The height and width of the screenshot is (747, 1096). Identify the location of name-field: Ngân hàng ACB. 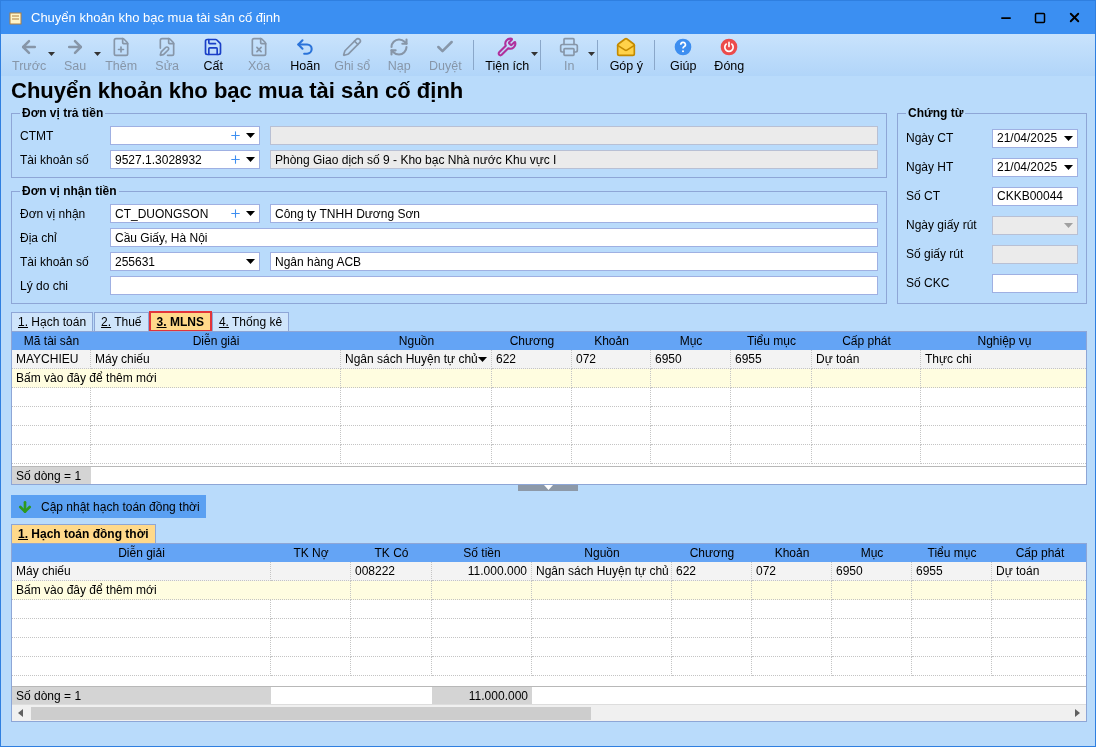
(574, 261).